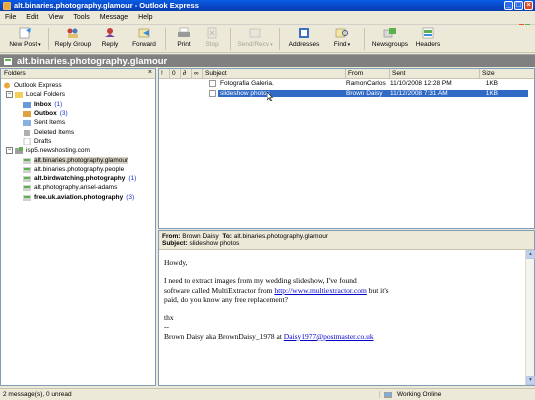 This screenshot has width=535, height=400. Describe the element at coordinates (530, 254) in the screenshot. I see `scroll-up-icon: ▲` at that location.